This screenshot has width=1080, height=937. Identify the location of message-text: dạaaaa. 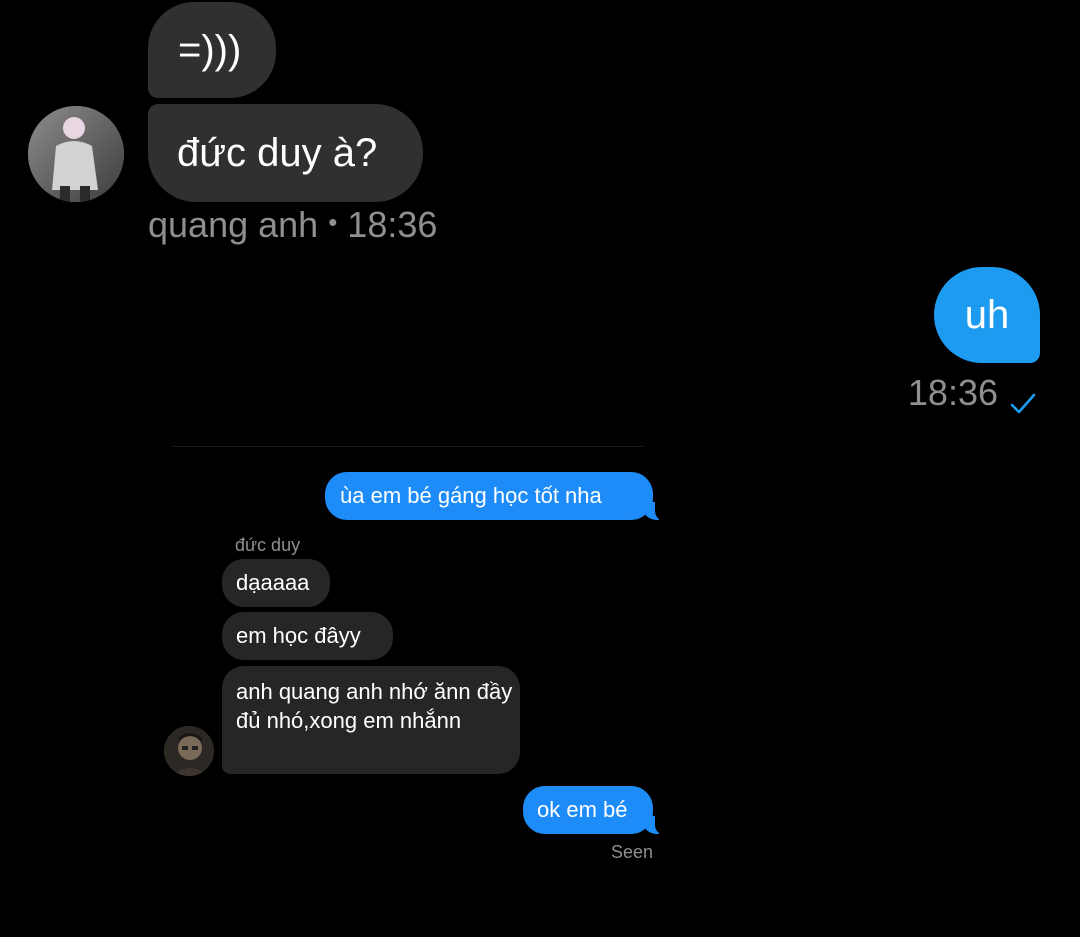
(273, 582).